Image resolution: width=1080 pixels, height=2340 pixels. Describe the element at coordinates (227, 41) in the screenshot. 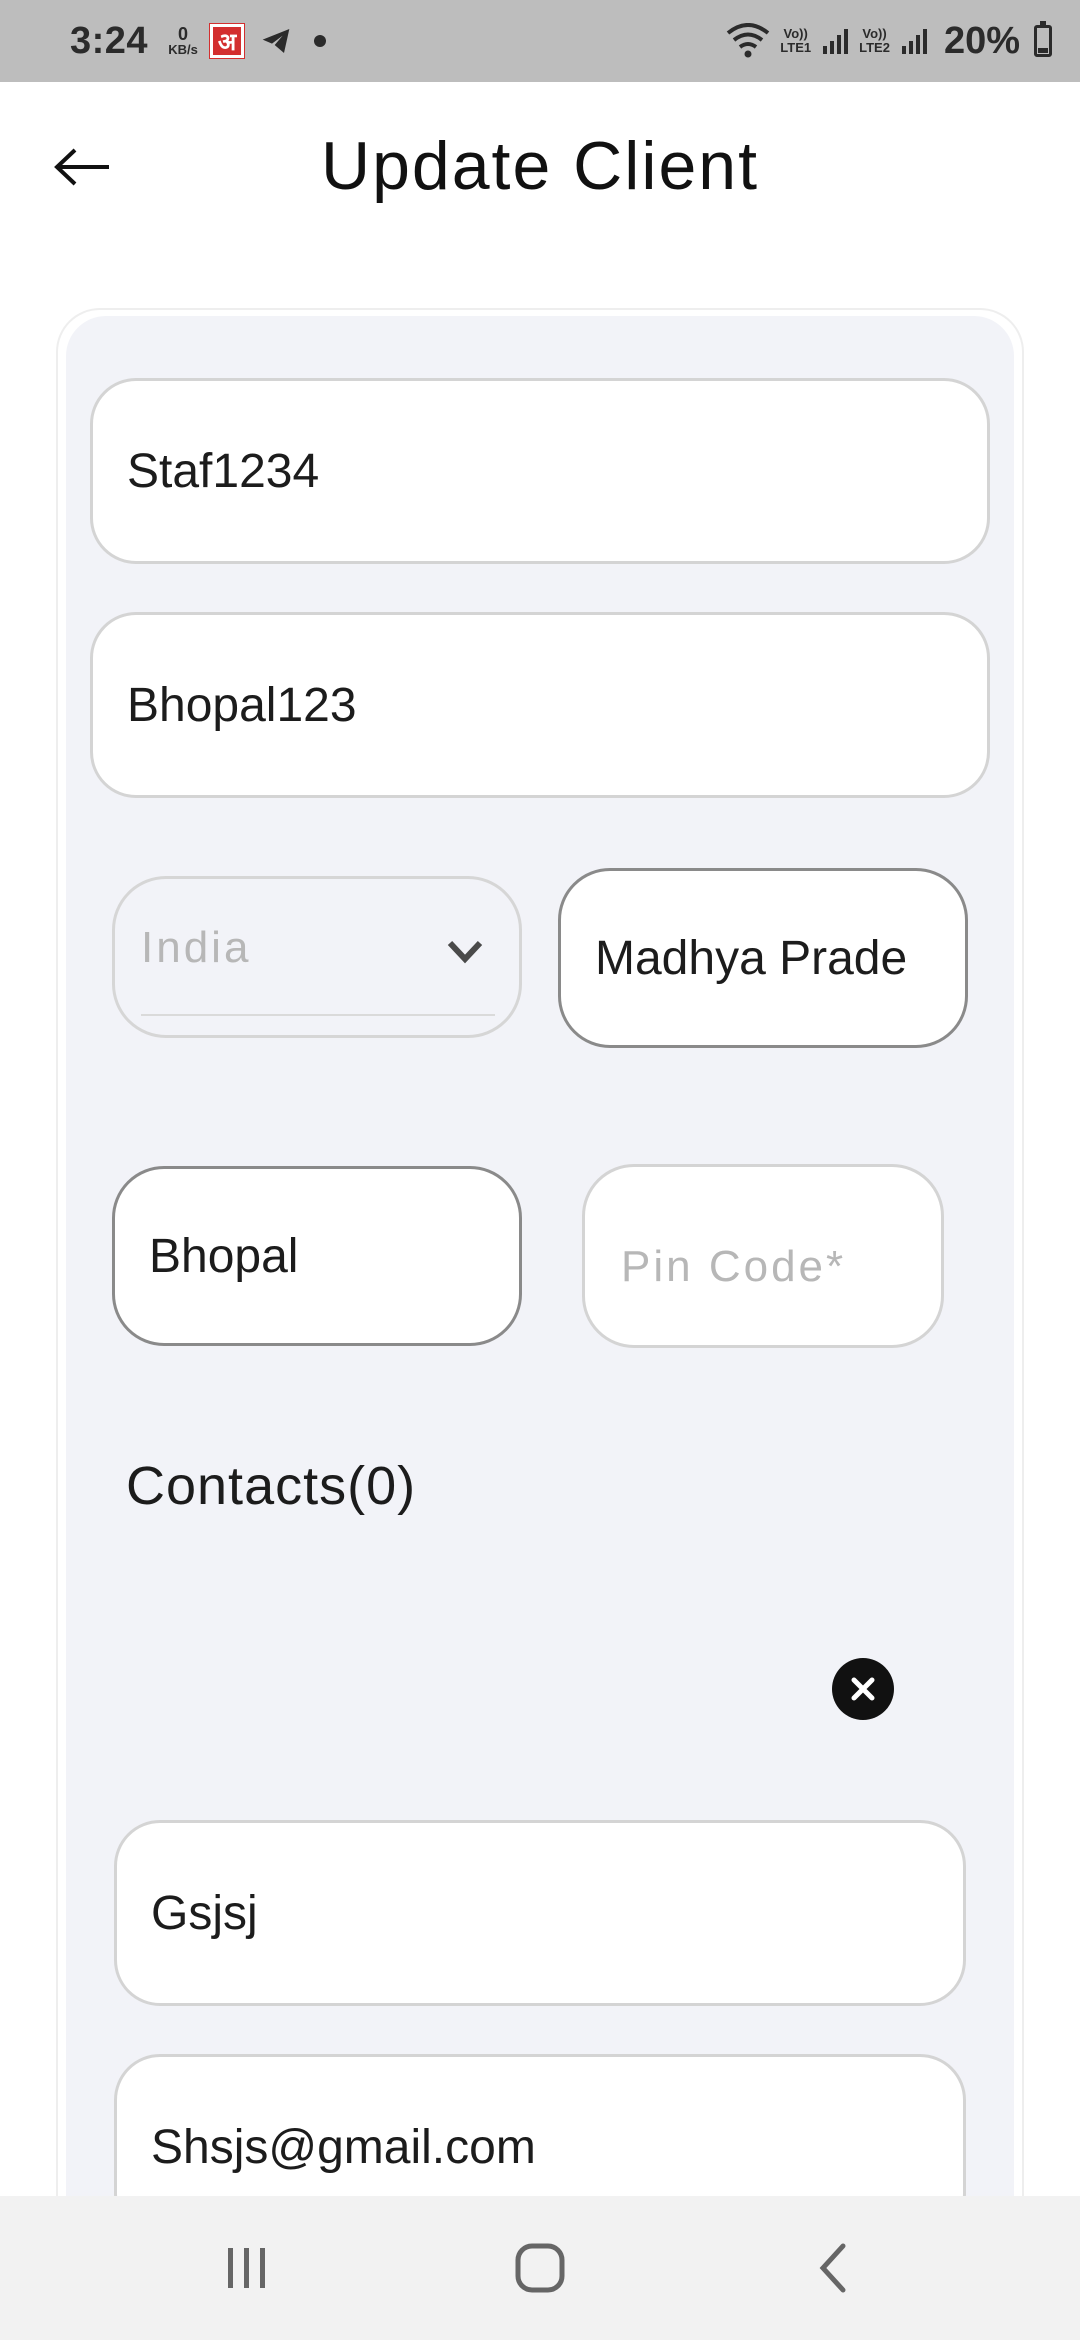

I see `app-notification-icon: अ` at that location.